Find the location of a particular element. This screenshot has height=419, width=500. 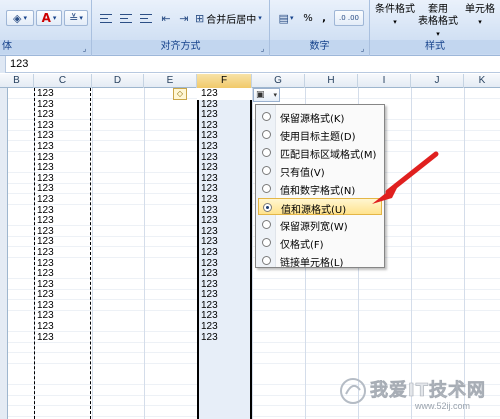

percent-button: % is located at coordinates (308, 18).